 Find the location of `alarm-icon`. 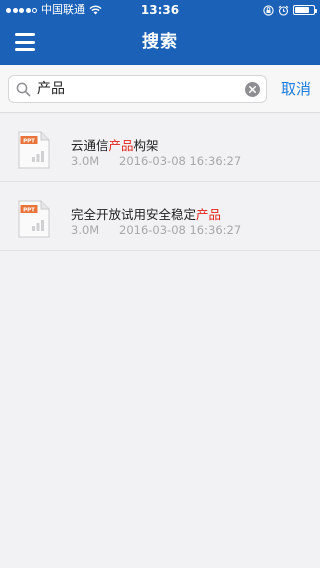

alarm-icon is located at coordinates (283, 10).